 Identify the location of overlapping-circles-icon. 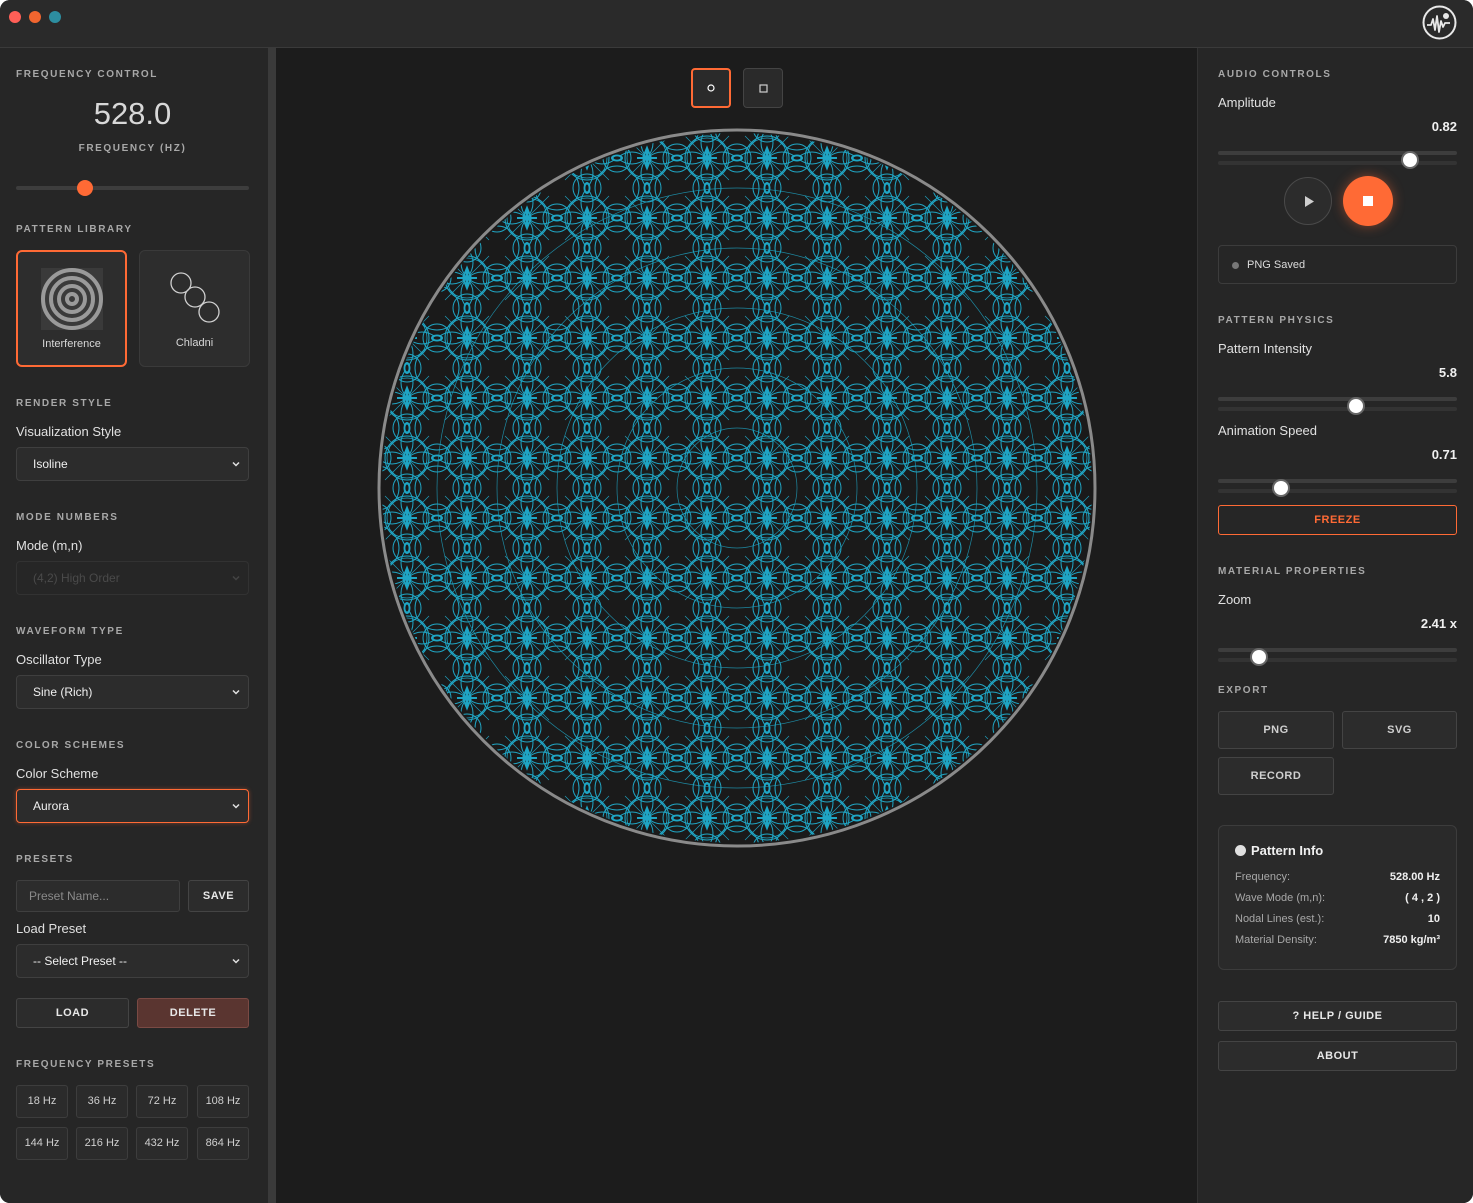
(195, 297).